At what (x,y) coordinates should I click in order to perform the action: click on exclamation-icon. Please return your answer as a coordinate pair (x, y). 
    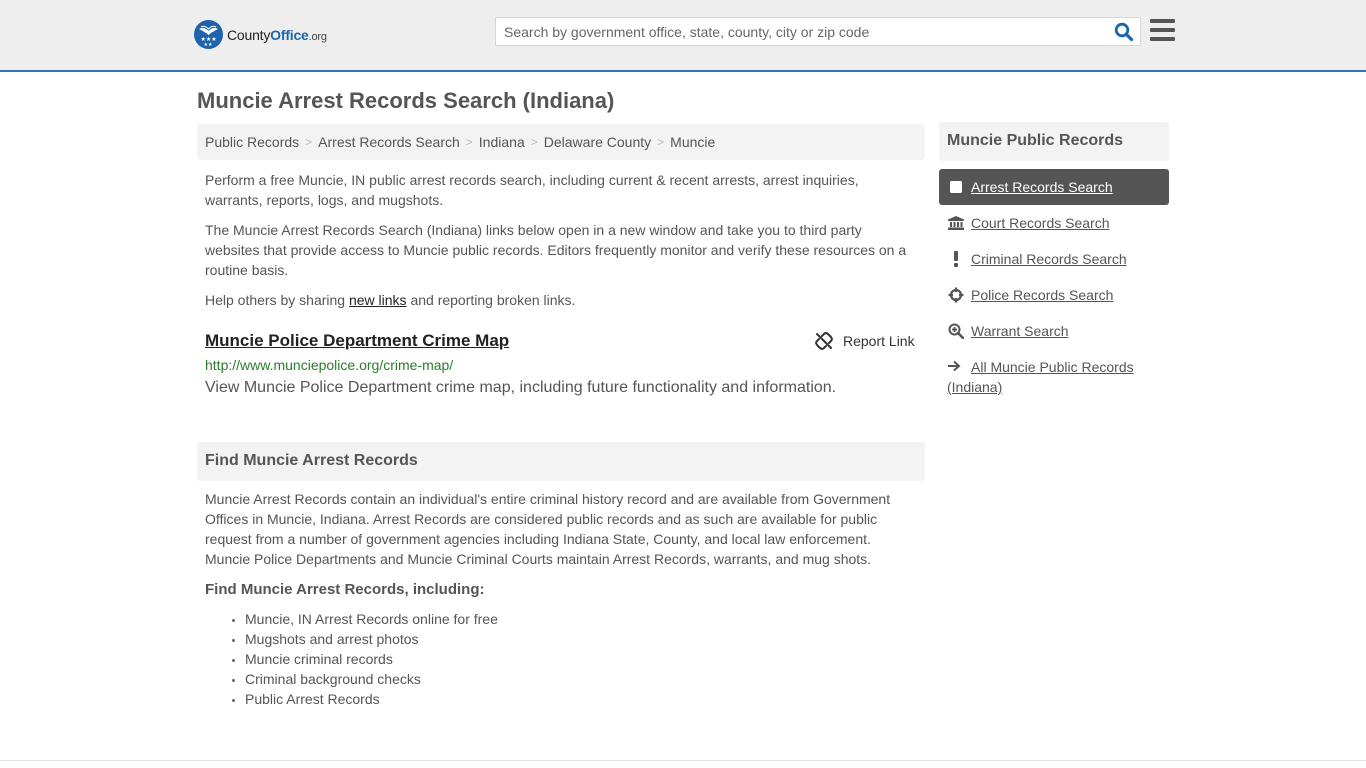
    Looking at the image, I should click on (956, 259).